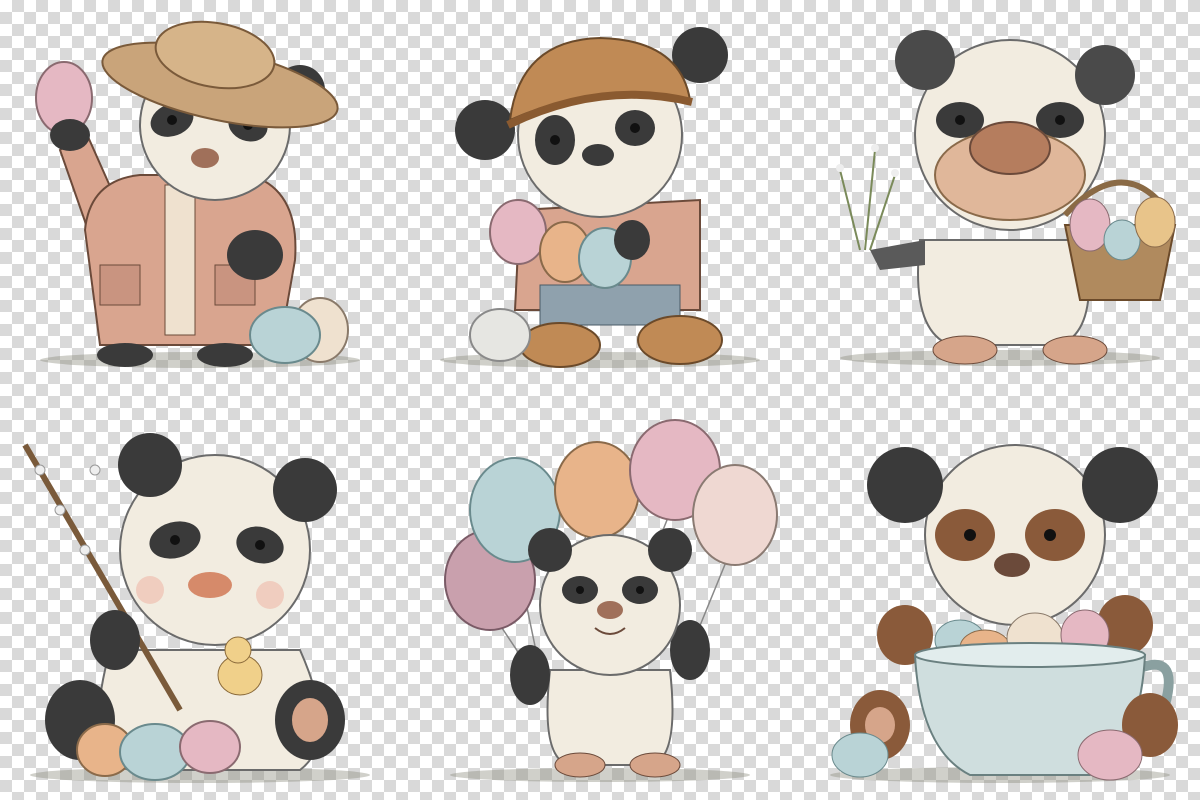  I want to click on coat-pocket, so click(120, 285).